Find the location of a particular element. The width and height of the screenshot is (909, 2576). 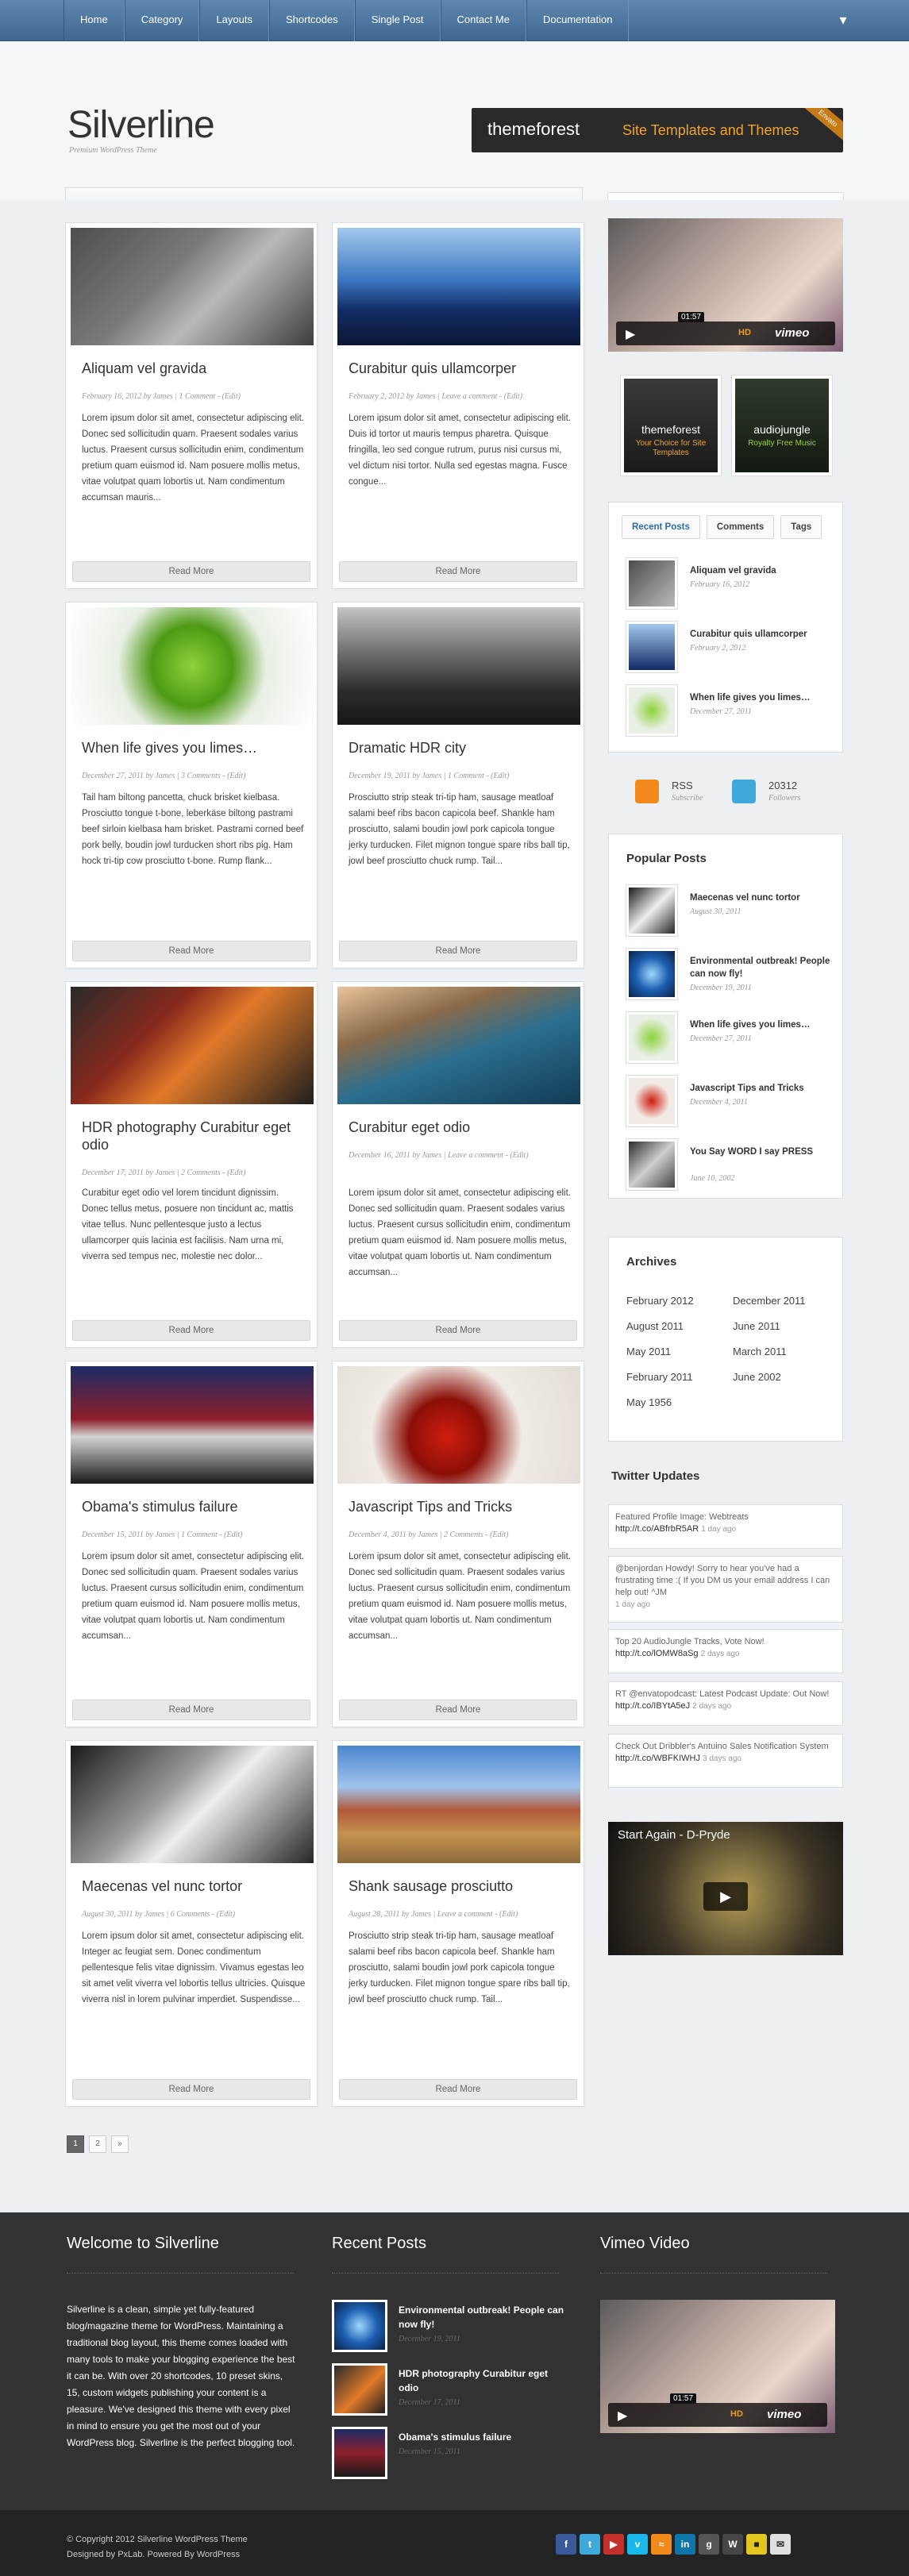

rss-icon: ≈ is located at coordinates (661, 2544).